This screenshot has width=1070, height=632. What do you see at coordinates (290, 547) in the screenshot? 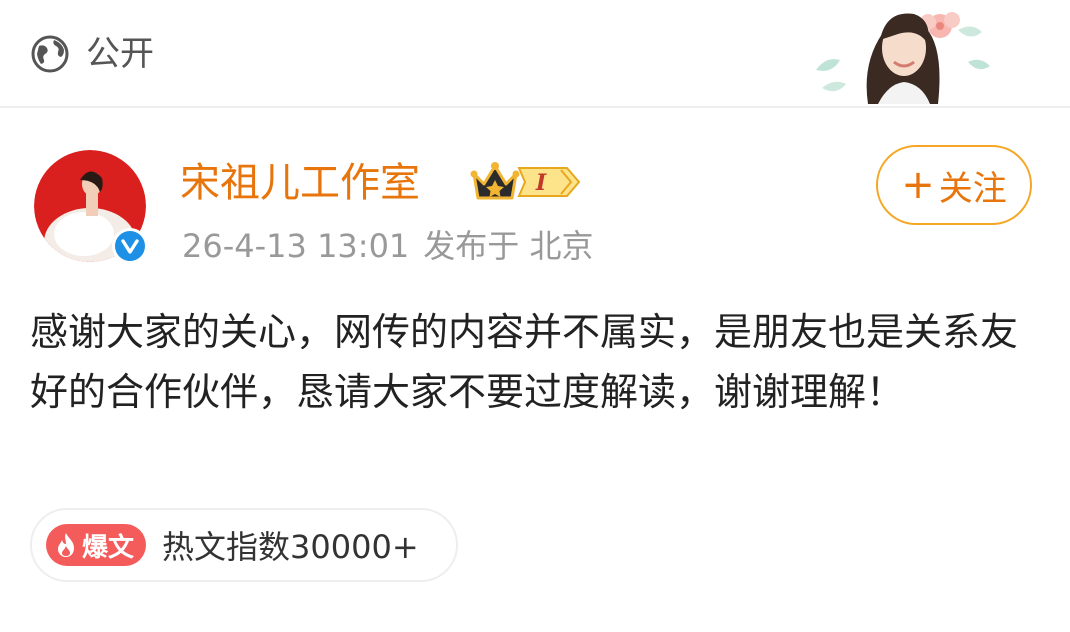
I see `hot-index-text: 热文指数30000+` at bounding box center [290, 547].